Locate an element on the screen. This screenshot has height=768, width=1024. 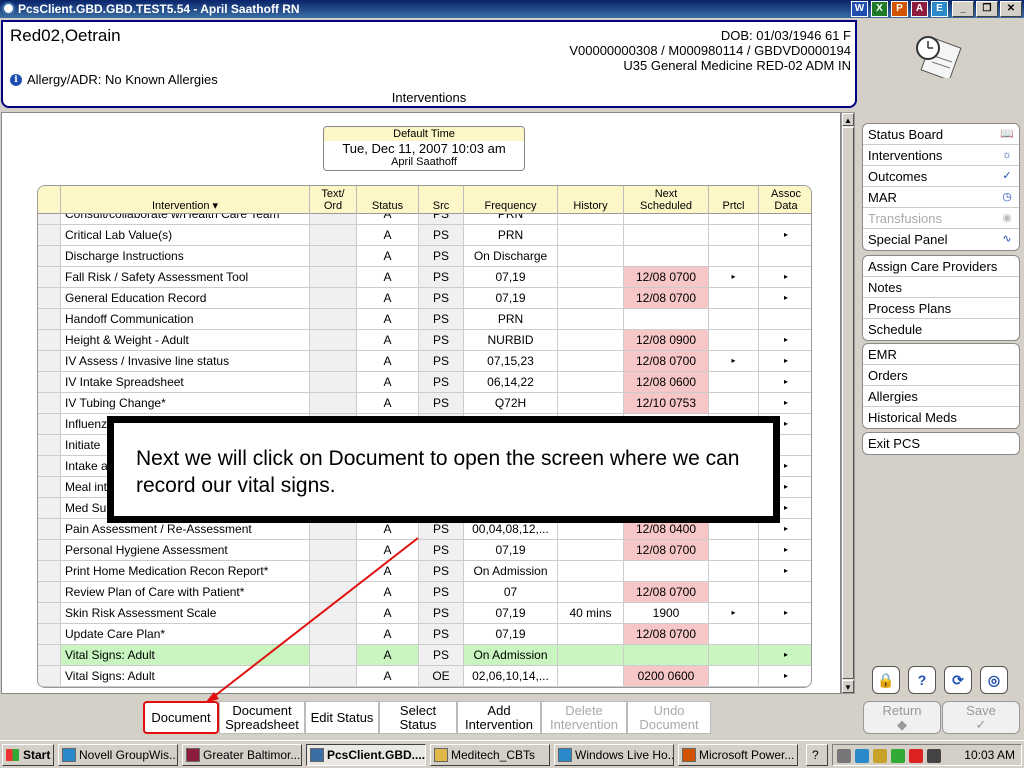
scroll-up-arrow: ▲ is located at coordinates (848, 119).